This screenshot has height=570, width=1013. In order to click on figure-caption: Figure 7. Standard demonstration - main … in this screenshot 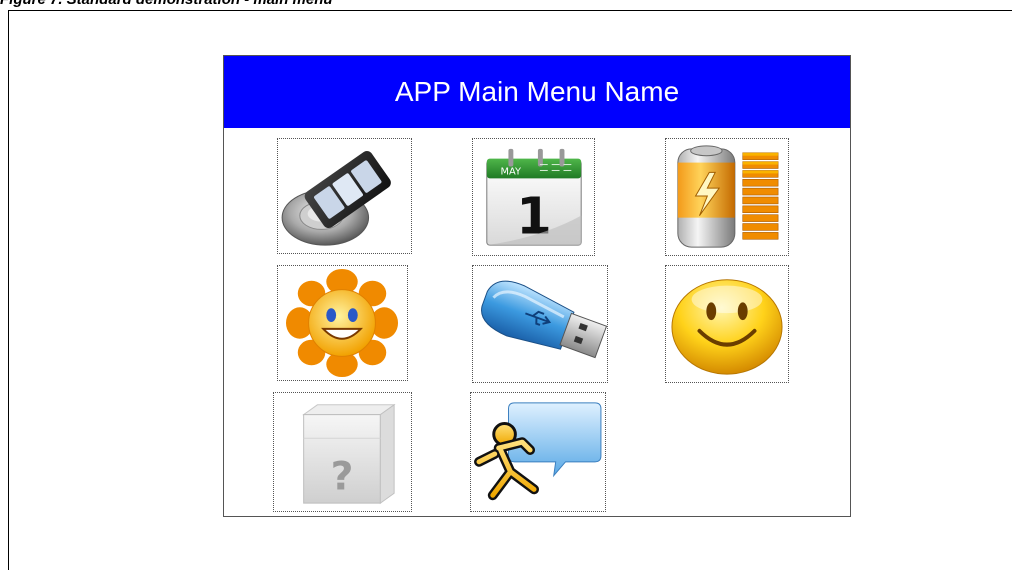, I will do `click(166, 4)`.